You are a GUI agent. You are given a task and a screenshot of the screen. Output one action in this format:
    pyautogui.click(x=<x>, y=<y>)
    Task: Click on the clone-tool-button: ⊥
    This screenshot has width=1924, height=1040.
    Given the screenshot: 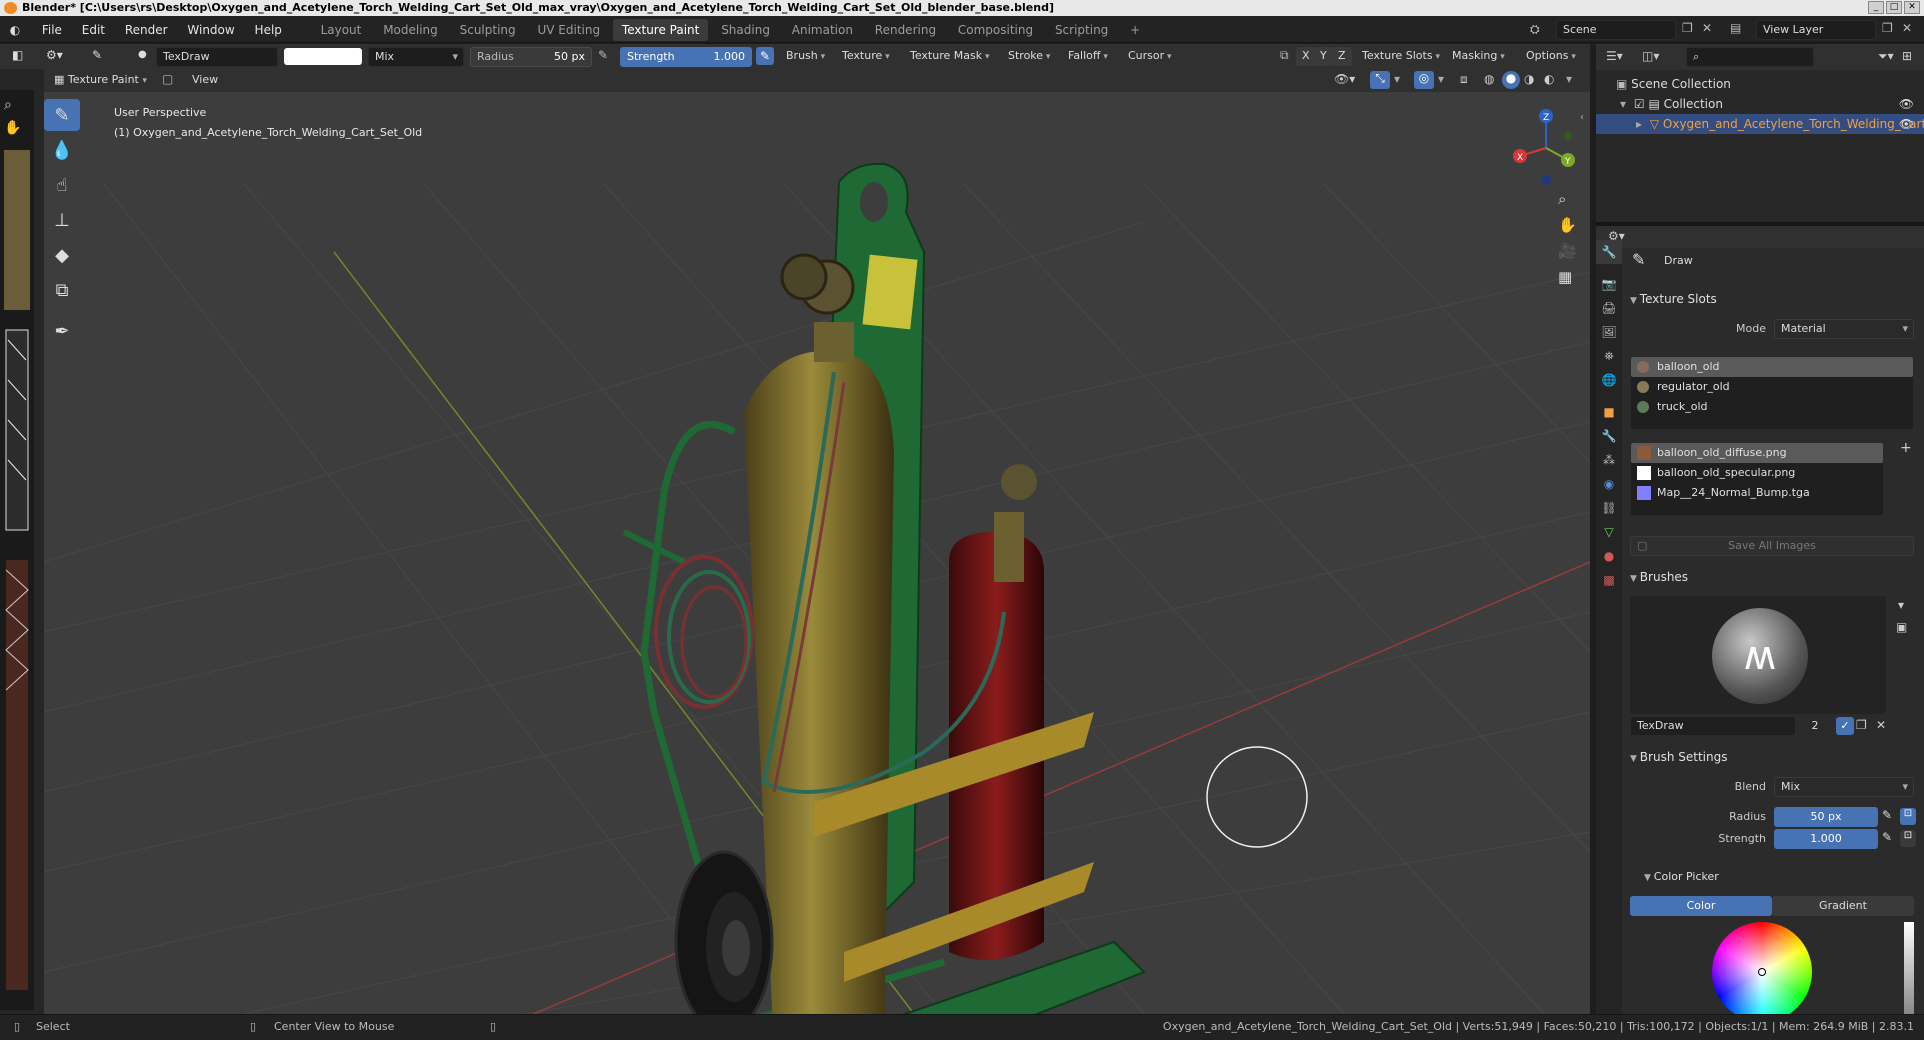 What is the action you would take?
    pyautogui.click(x=62, y=220)
    